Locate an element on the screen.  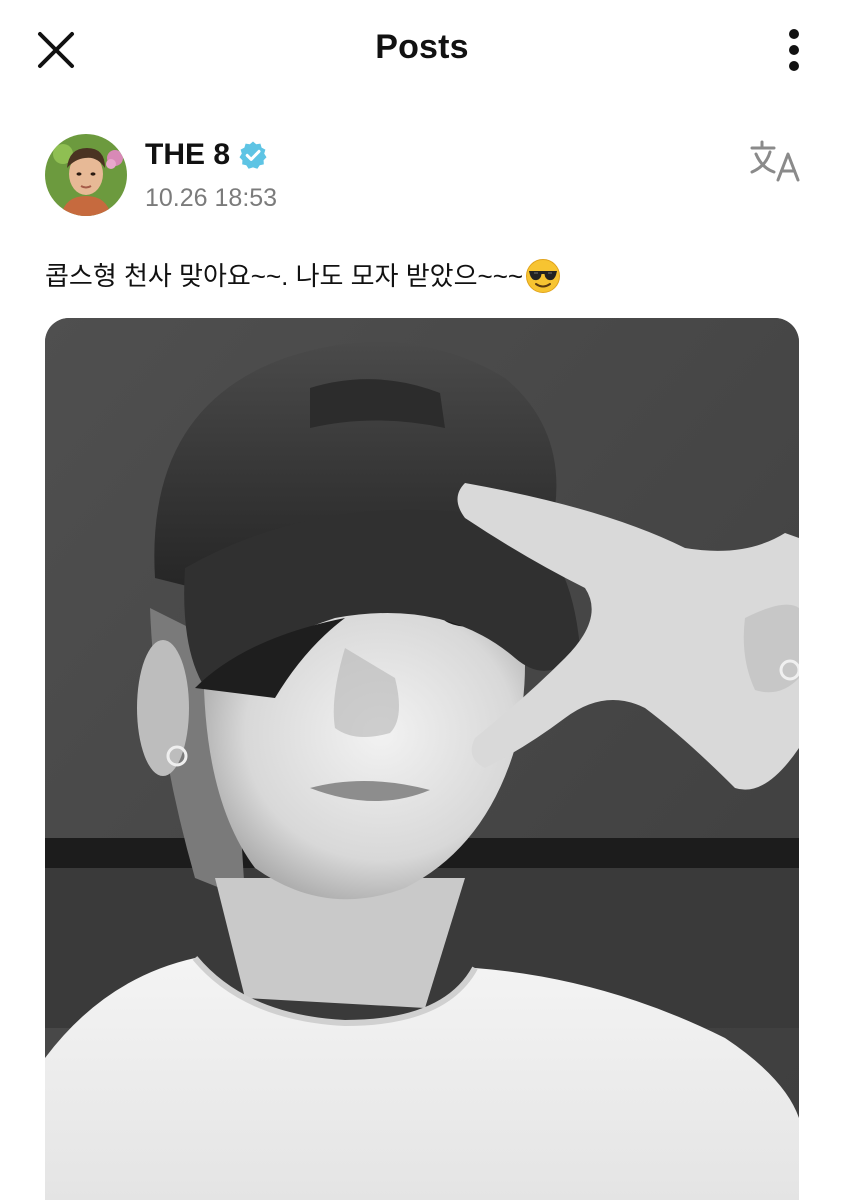
more-options-button is located at coordinates (794, 50).